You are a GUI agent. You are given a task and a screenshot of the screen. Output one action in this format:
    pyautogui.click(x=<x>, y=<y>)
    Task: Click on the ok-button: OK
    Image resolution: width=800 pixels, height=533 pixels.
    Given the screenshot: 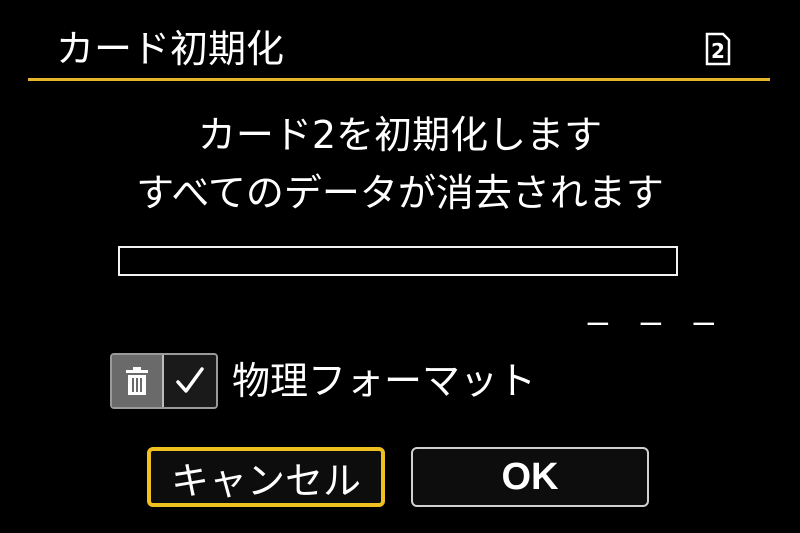 What is the action you would take?
    pyautogui.click(x=530, y=477)
    